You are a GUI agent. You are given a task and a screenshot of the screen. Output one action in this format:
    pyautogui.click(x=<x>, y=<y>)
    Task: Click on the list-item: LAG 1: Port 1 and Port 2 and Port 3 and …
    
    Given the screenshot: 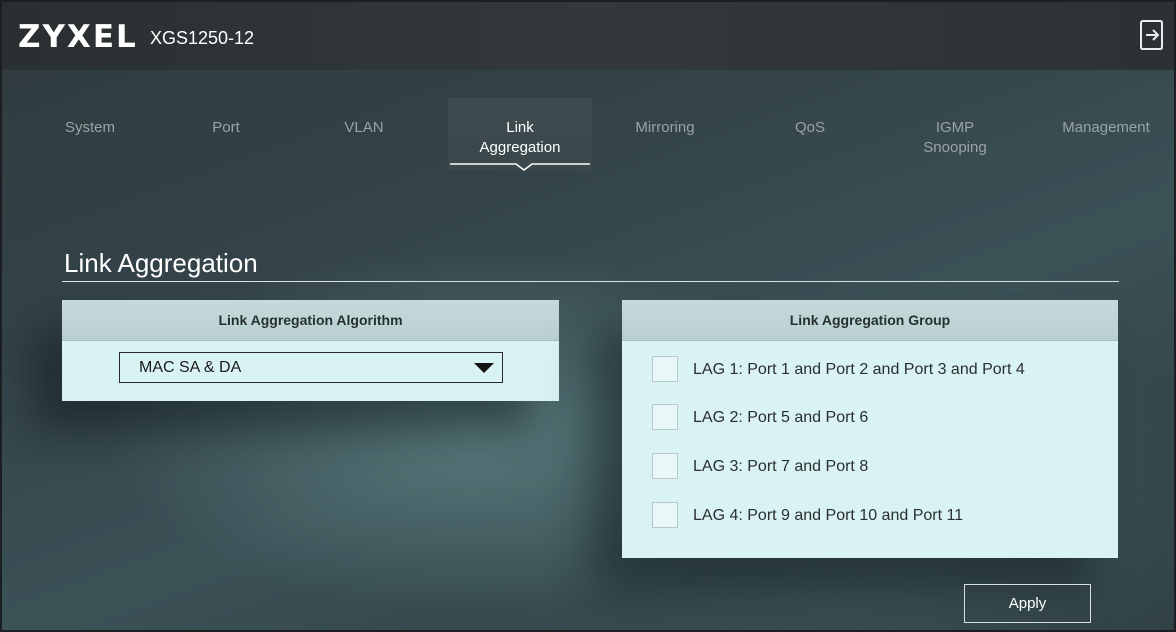 What is the action you would take?
    pyautogui.click(x=882, y=370)
    